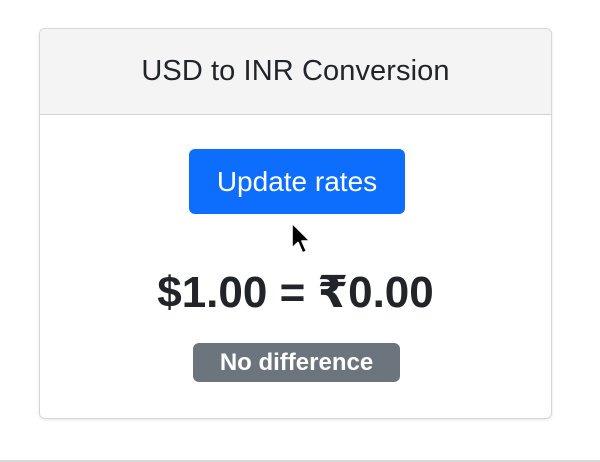 This screenshot has width=600, height=462. Describe the element at coordinates (292, 292) in the screenshot. I see `equals-sign: =` at that location.